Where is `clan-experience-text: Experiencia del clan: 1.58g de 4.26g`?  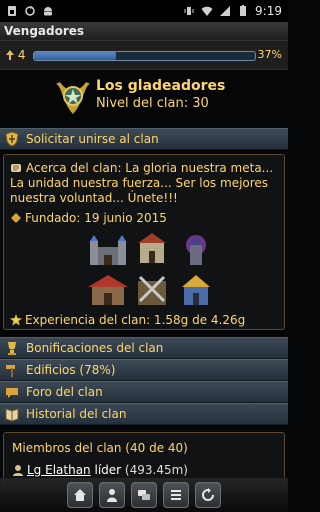
clan-experience-text: Experiencia del clan: 1.58g de 4.26g is located at coordinates (135, 320).